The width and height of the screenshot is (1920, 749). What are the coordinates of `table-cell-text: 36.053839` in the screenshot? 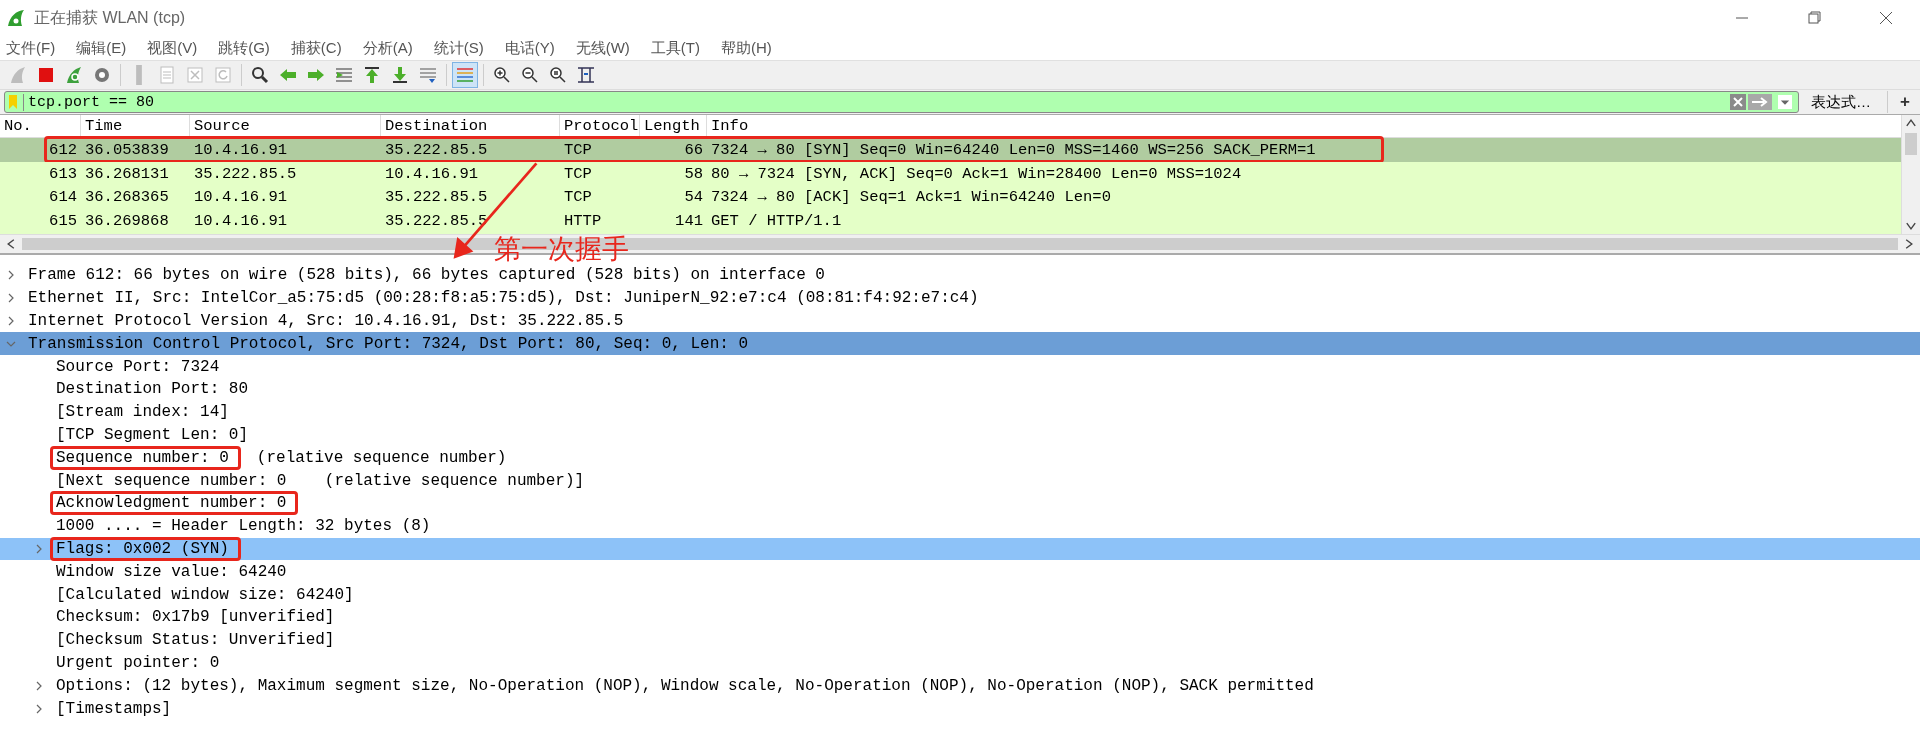 It's located at (127, 149).